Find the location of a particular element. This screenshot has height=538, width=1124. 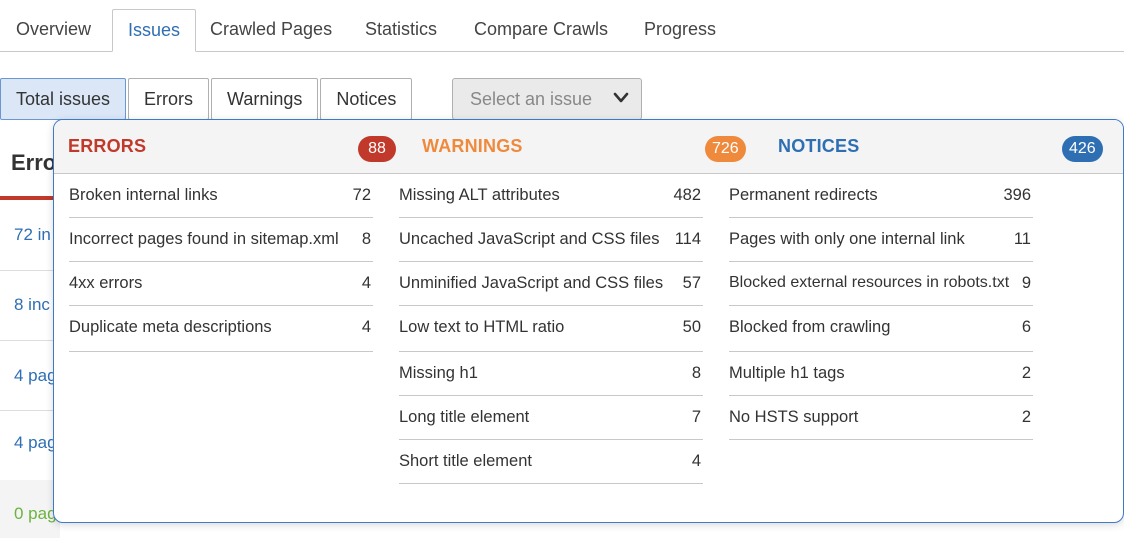

issue-label: Blocked external resources in robots.txt is located at coordinates (869, 282).